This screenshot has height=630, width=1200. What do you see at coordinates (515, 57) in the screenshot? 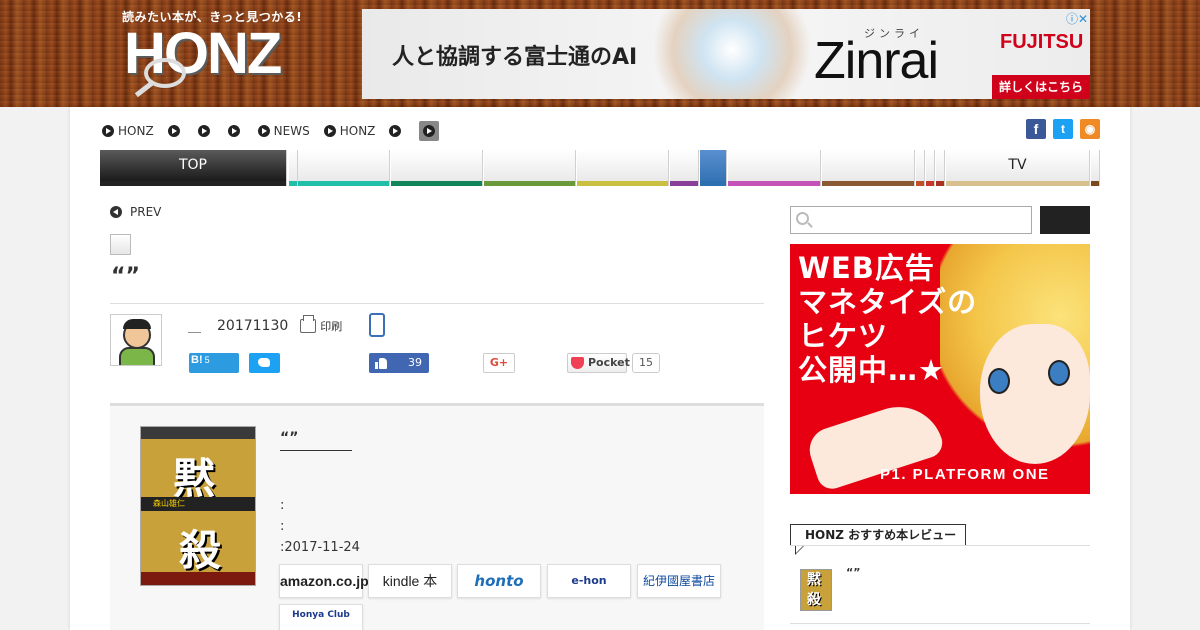
I see `ad-headline: 人と協調する富士通のAI` at bounding box center [515, 57].